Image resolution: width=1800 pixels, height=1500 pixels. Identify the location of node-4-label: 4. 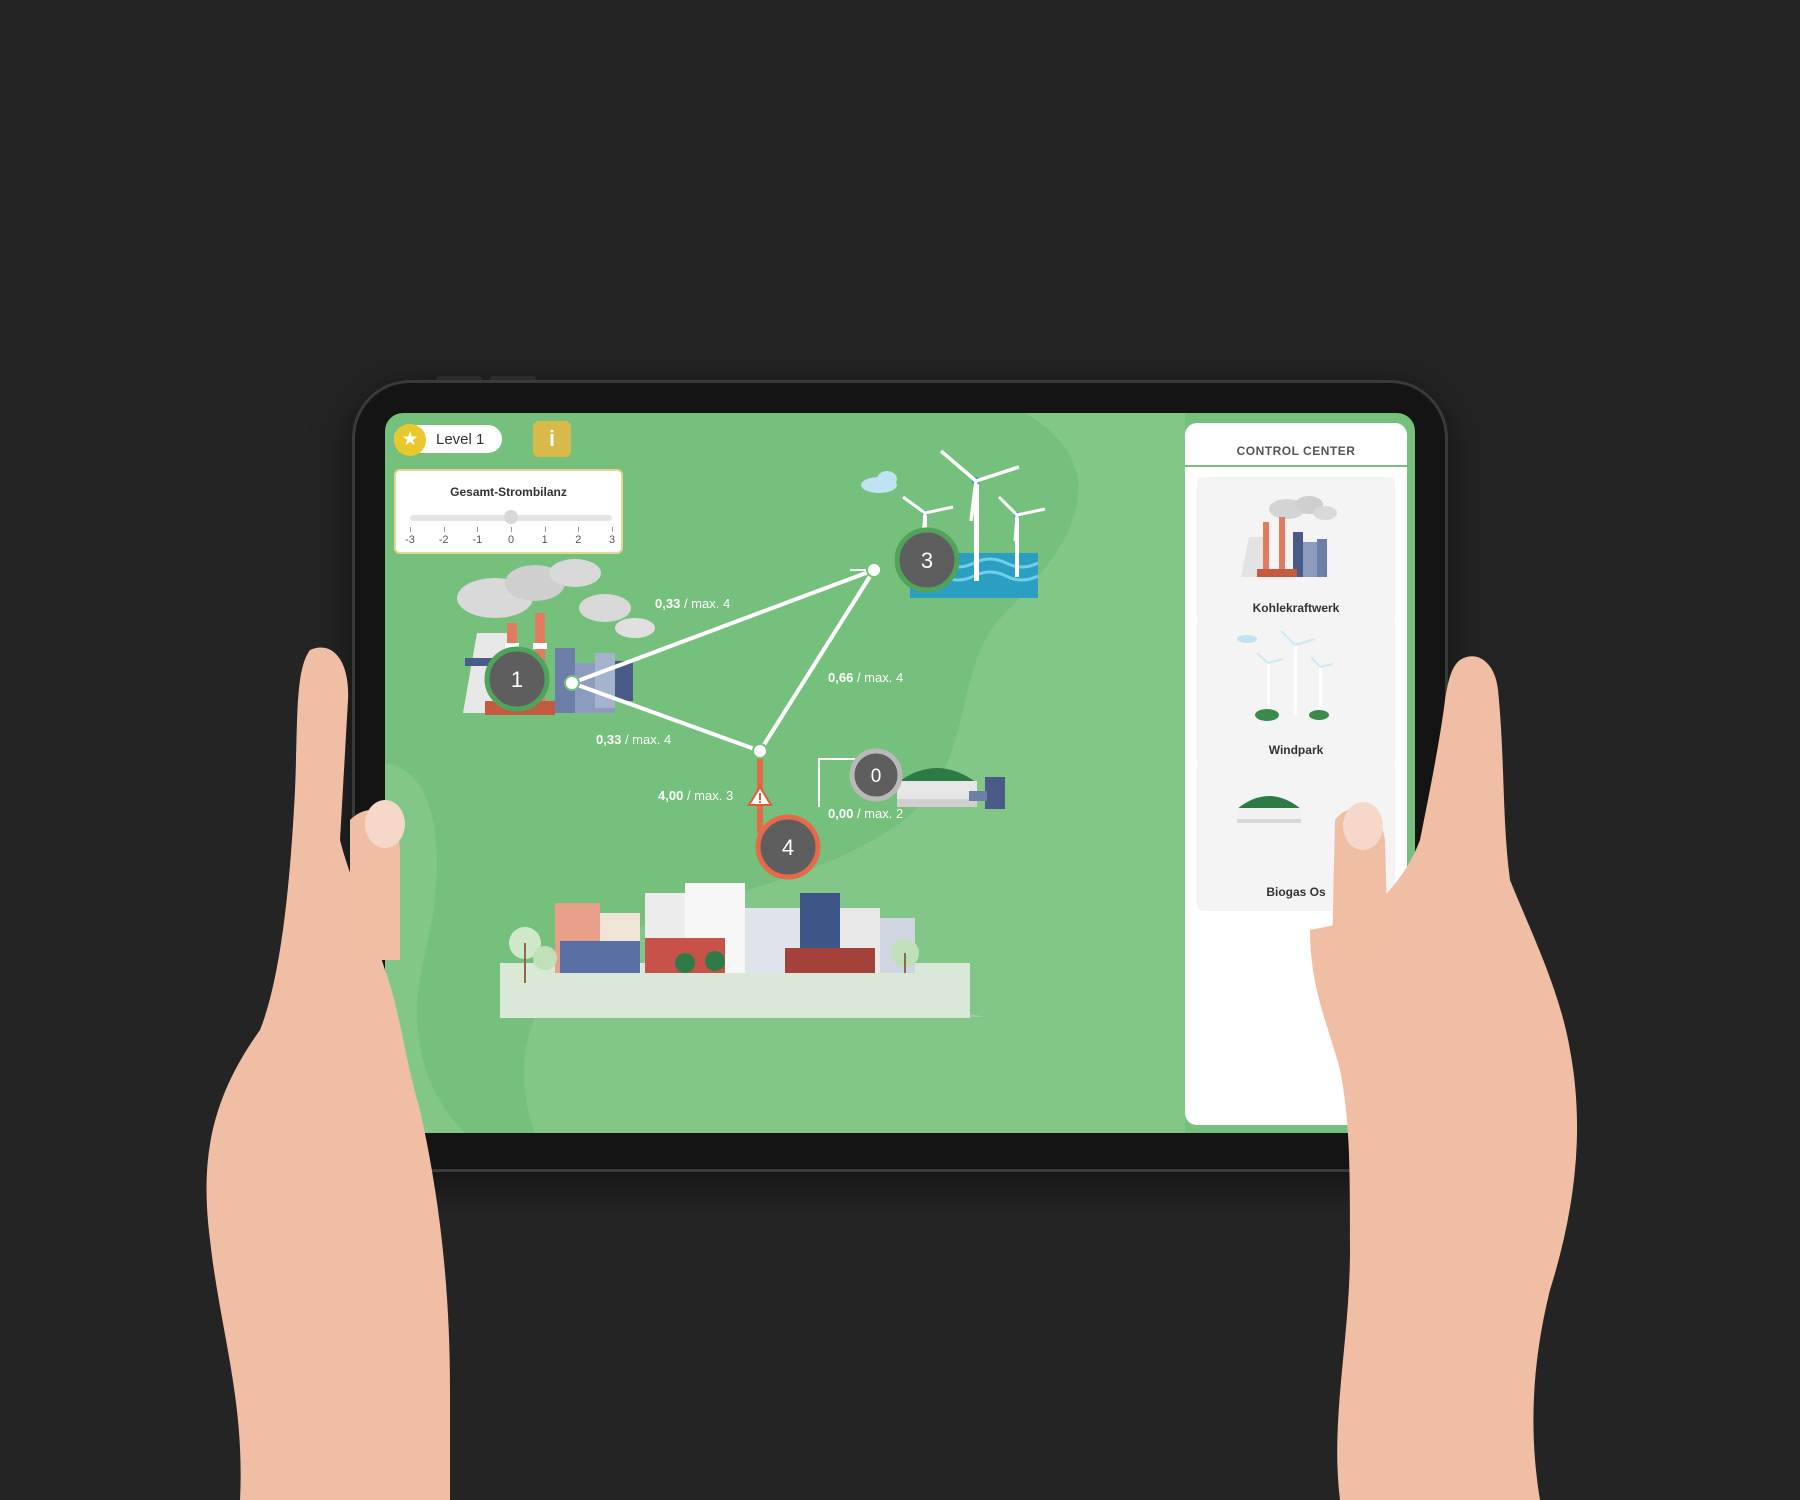
(788, 847).